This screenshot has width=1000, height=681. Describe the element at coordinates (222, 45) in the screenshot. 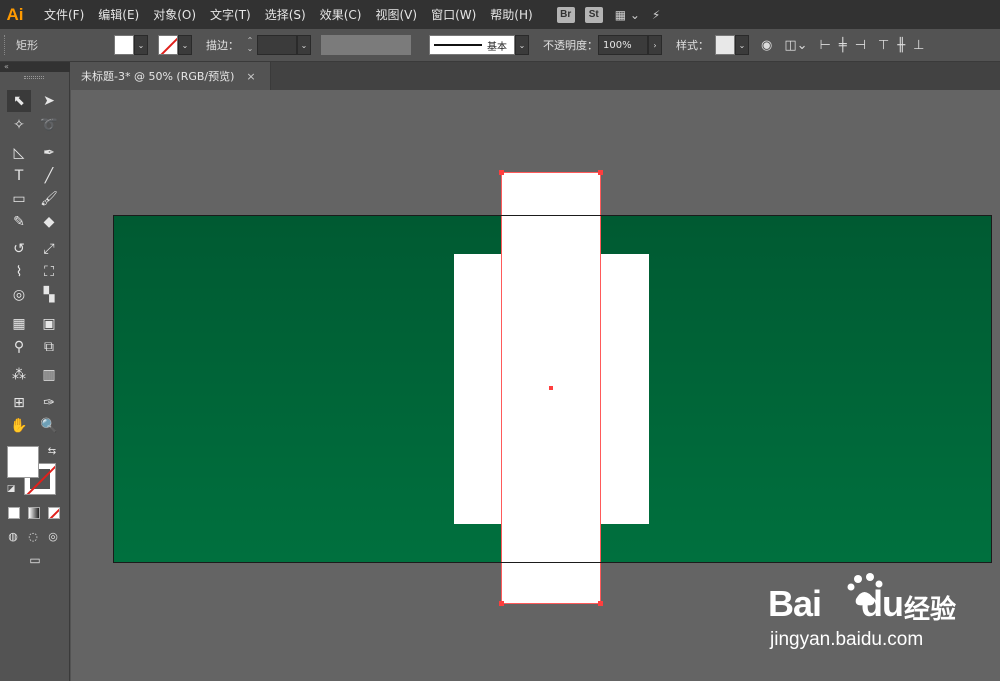

I see `stroke-label: 描边：` at that location.